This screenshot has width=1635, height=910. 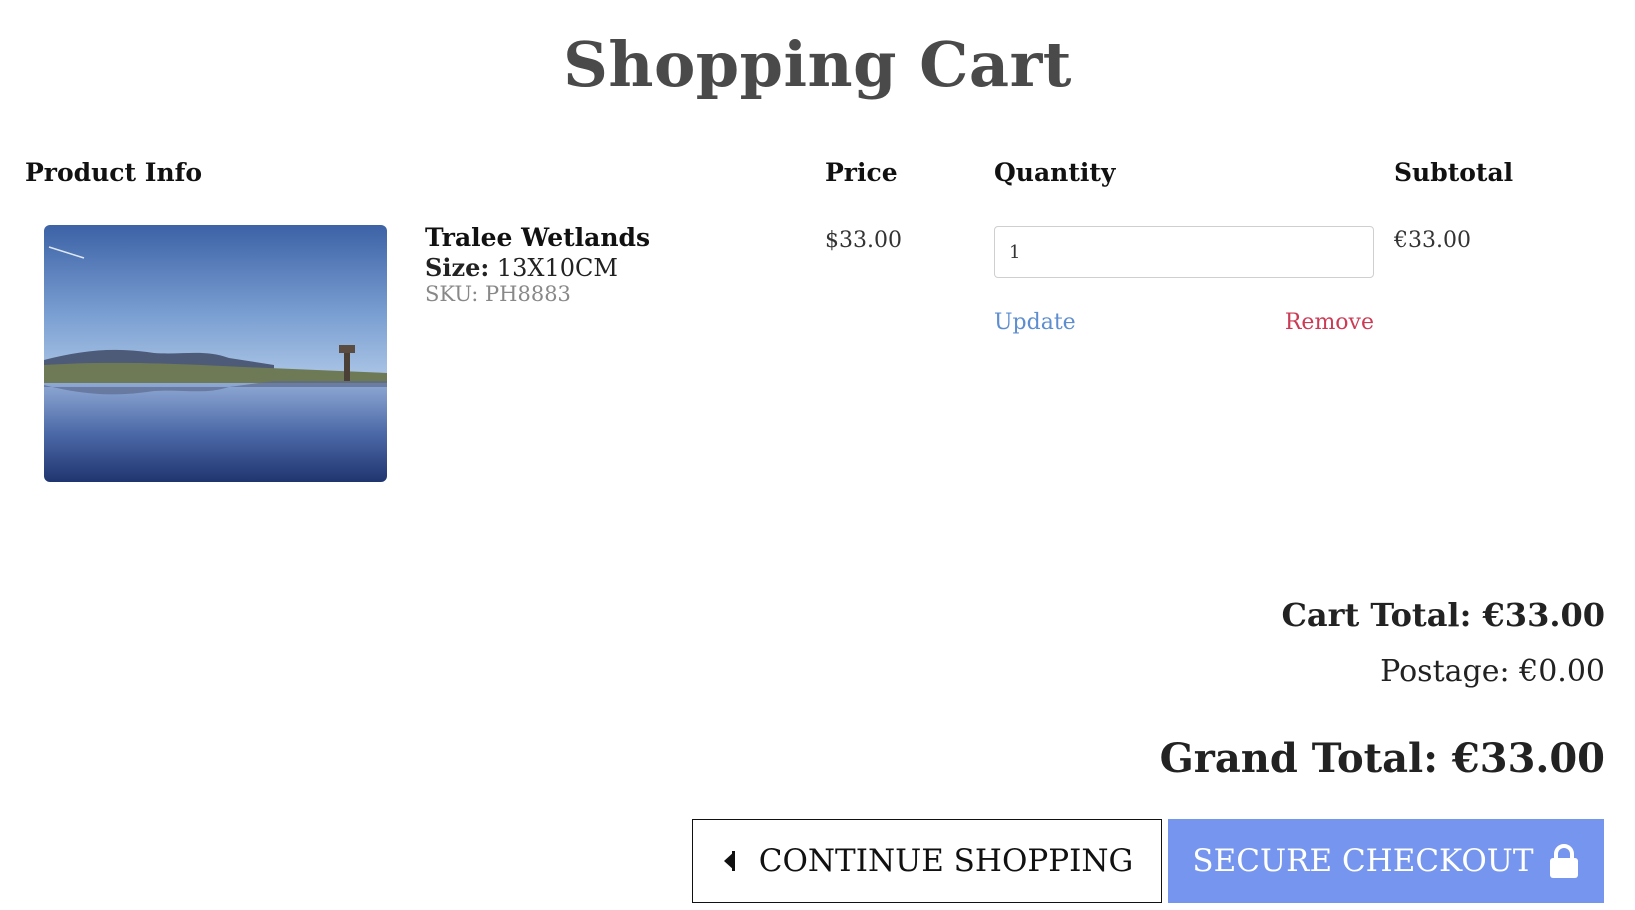 What do you see at coordinates (1382, 758) in the screenshot?
I see `grand-total: Grand Total: €33.00` at bounding box center [1382, 758].